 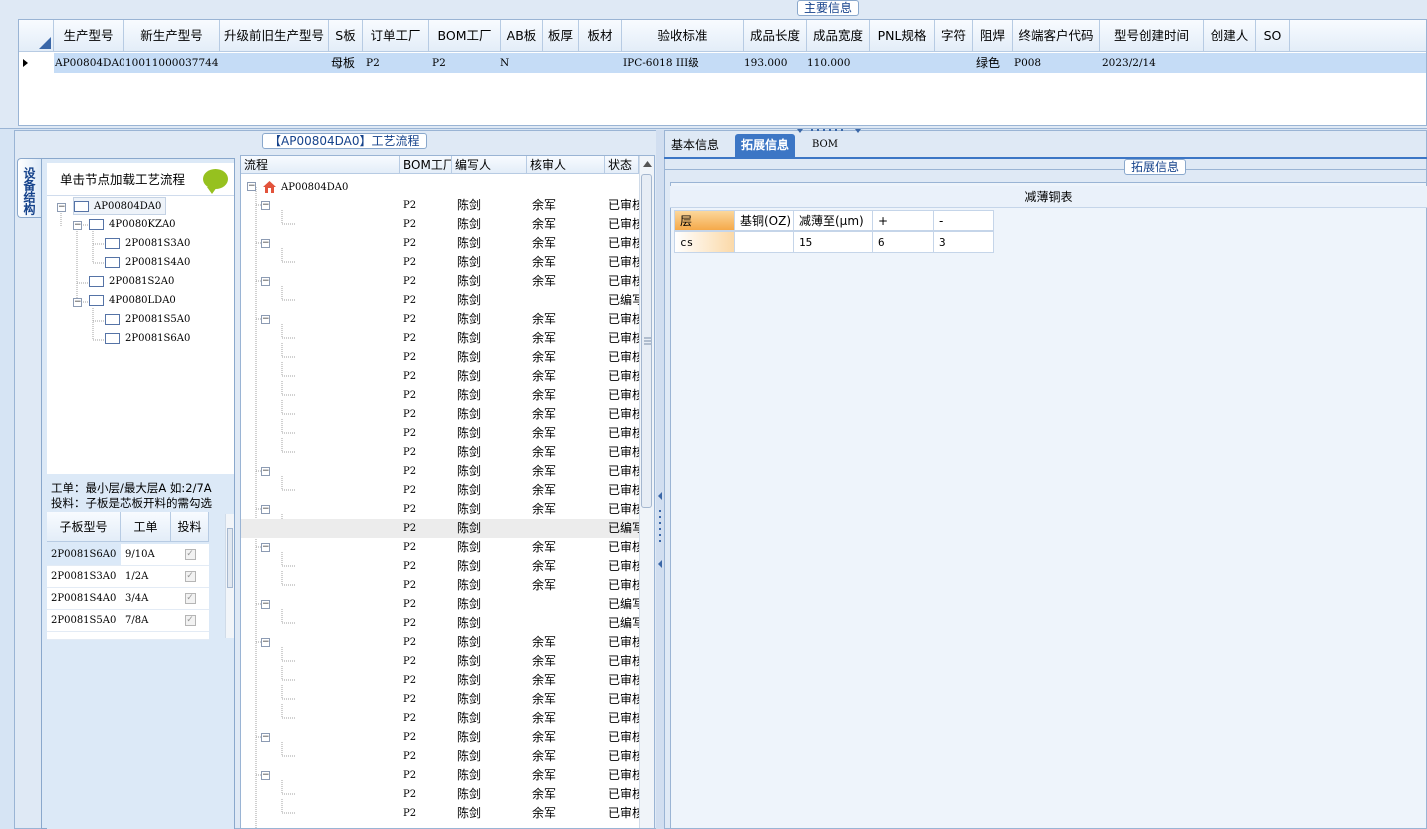 What do you see at coordinates (764, 220) in the screenshot?
I see `col-header-base-copper: 基铜(OZ)` at bounding box center [764, 220].